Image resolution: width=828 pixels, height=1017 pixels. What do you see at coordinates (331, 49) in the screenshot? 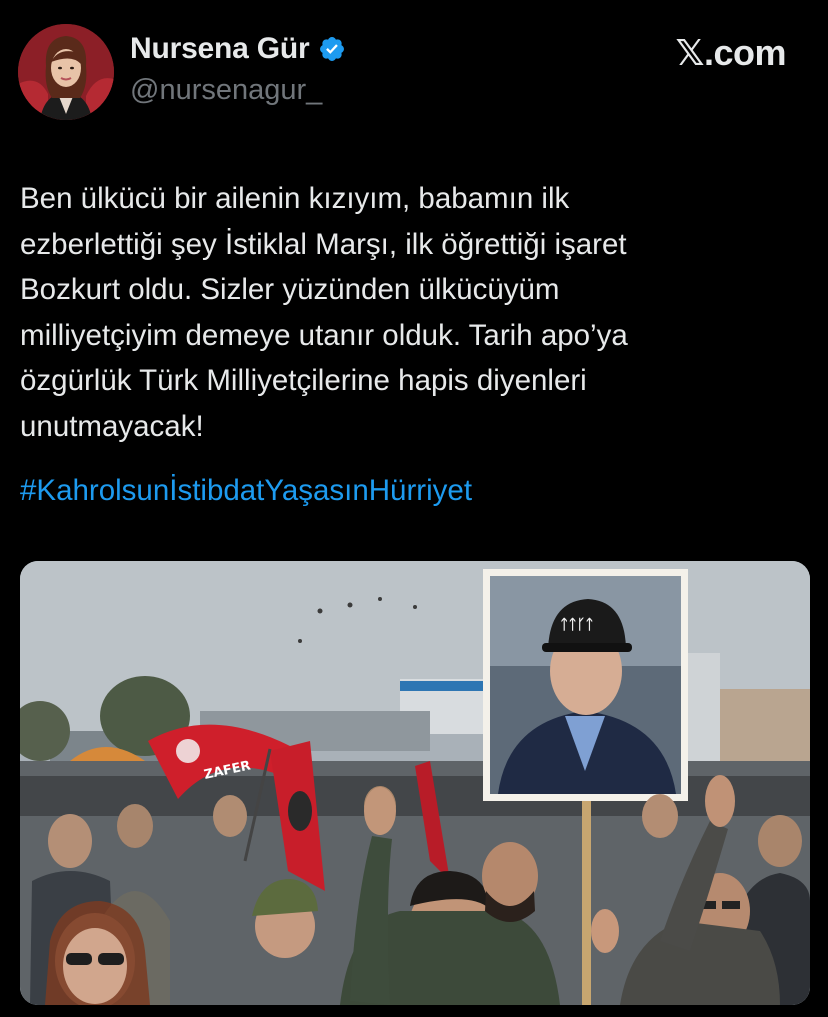
I see `verified-badge-icon` at bounding box center [331, 49].